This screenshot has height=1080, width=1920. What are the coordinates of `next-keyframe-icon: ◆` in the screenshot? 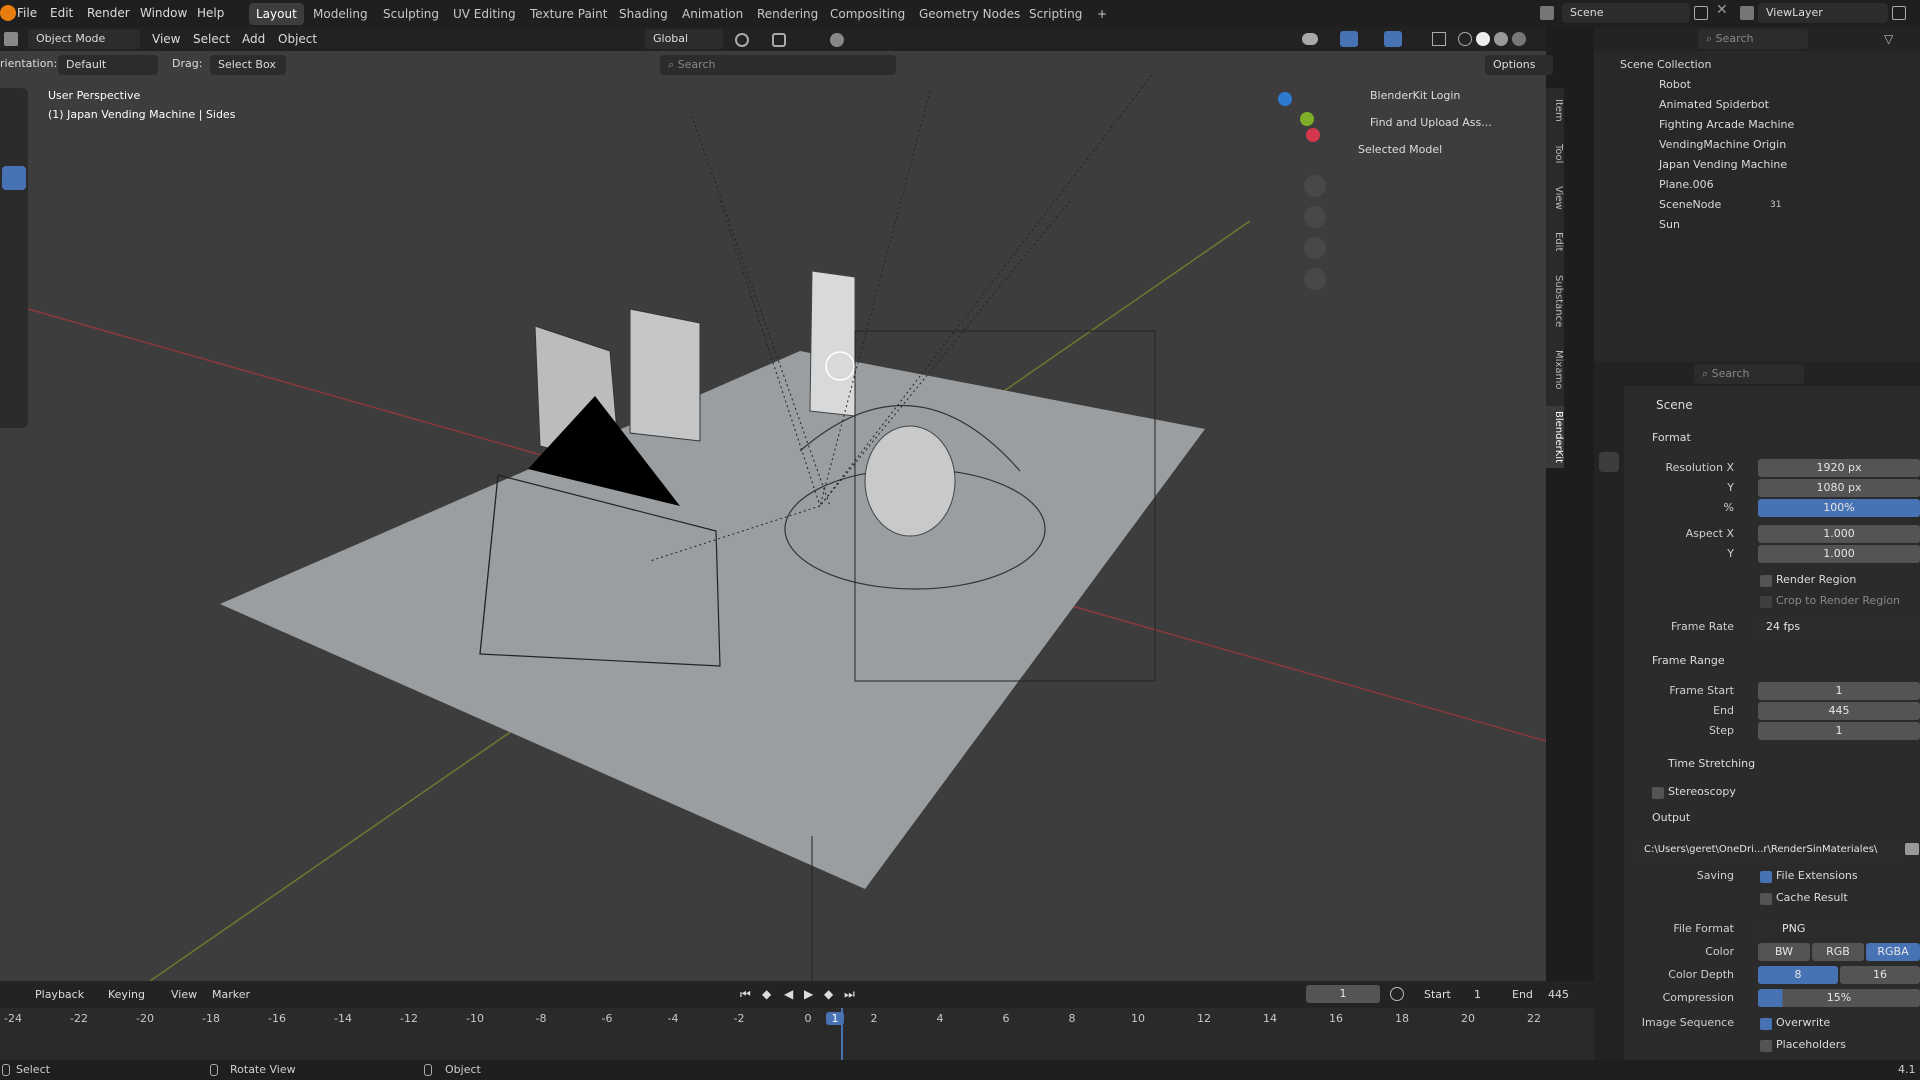 It's located at (828, 994).